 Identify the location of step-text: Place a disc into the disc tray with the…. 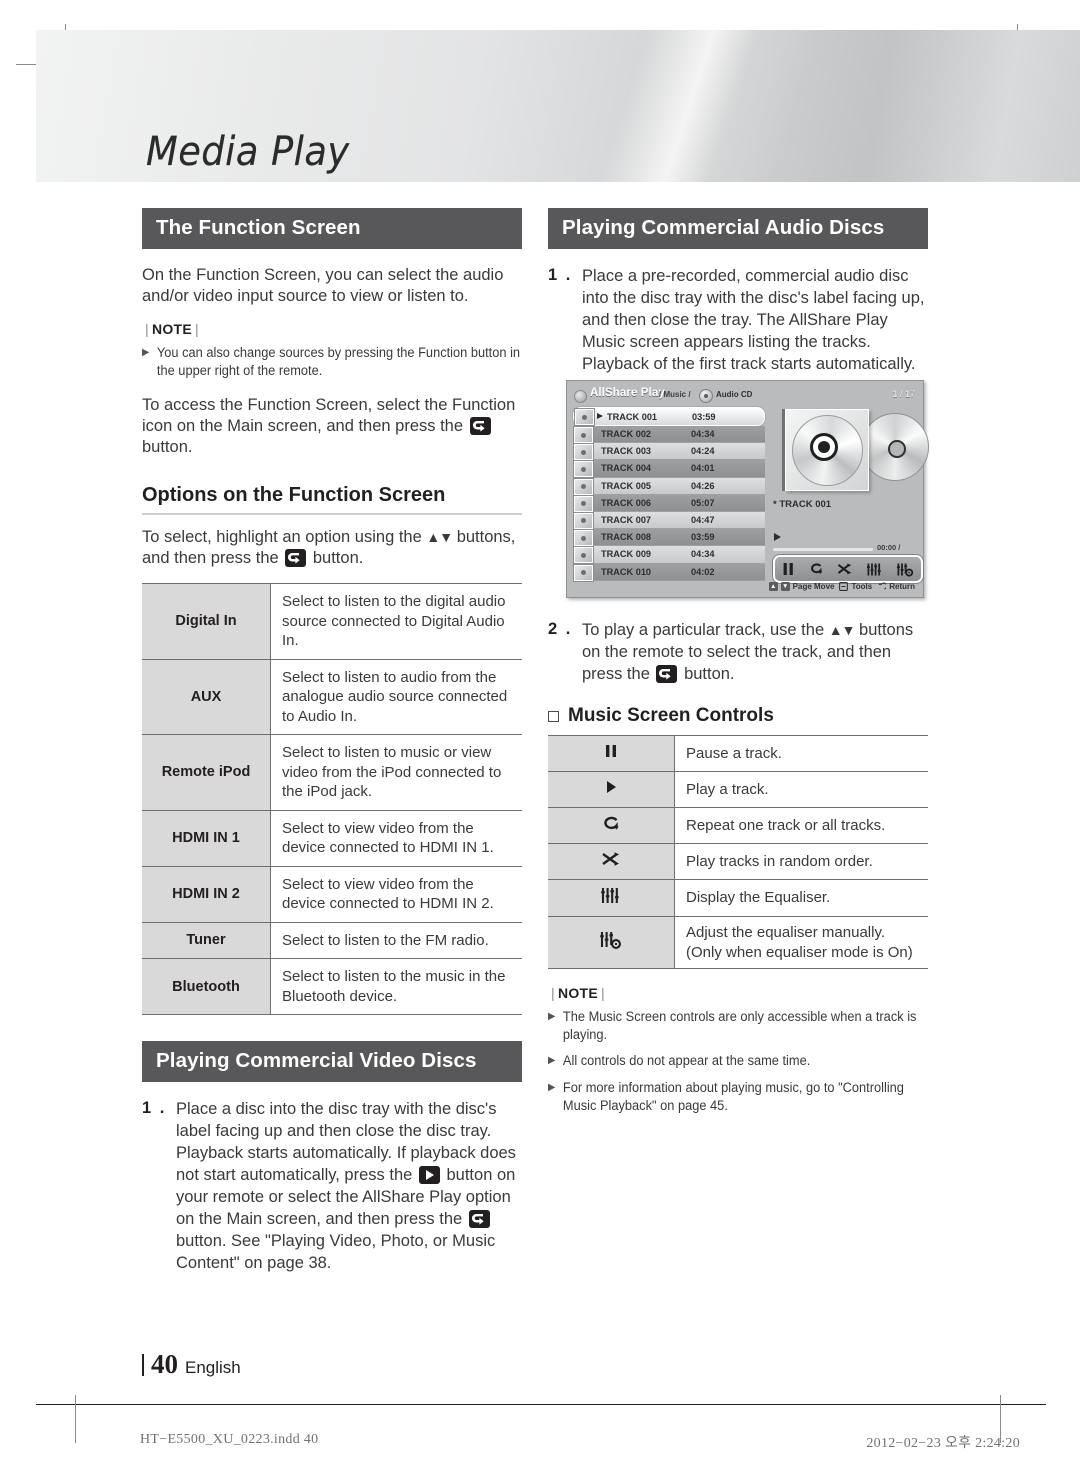
(349, 1186).